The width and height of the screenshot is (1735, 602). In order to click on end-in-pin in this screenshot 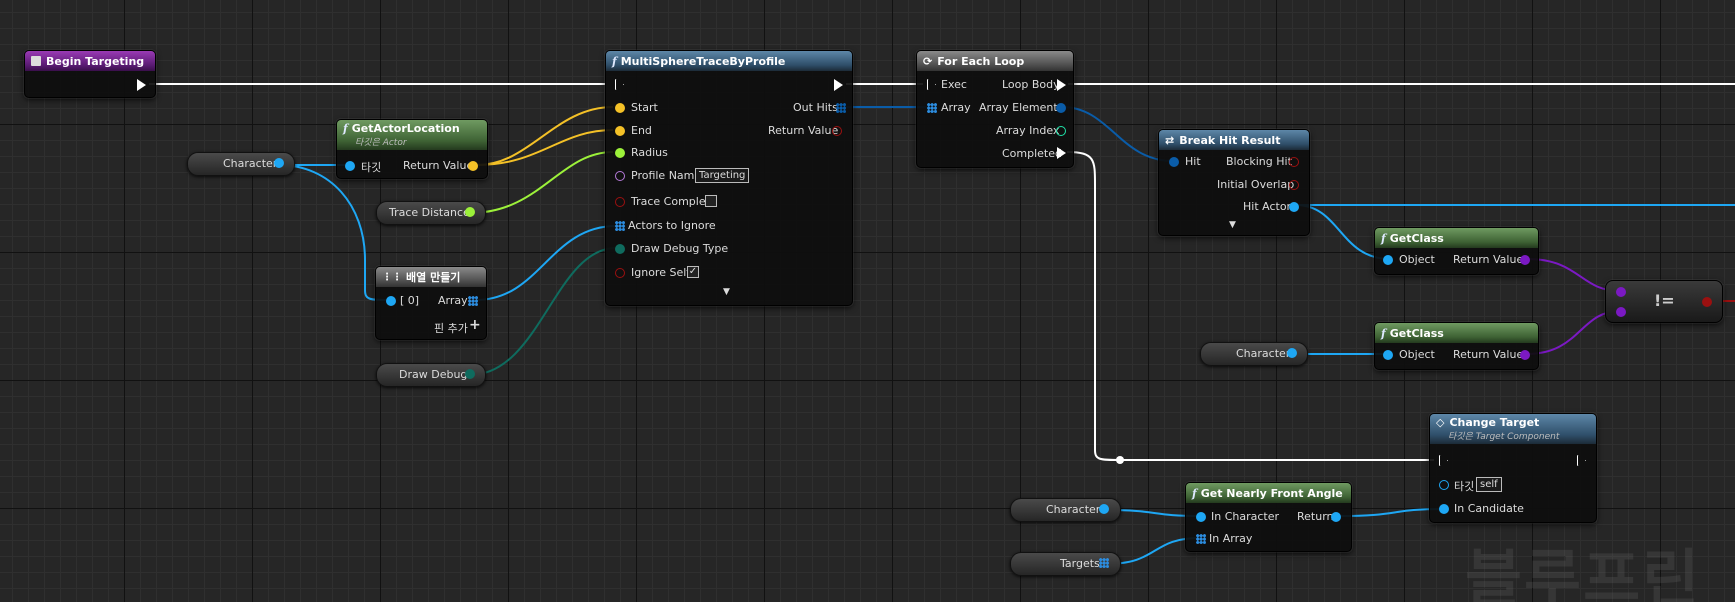, I will do `click(620, 131)`.